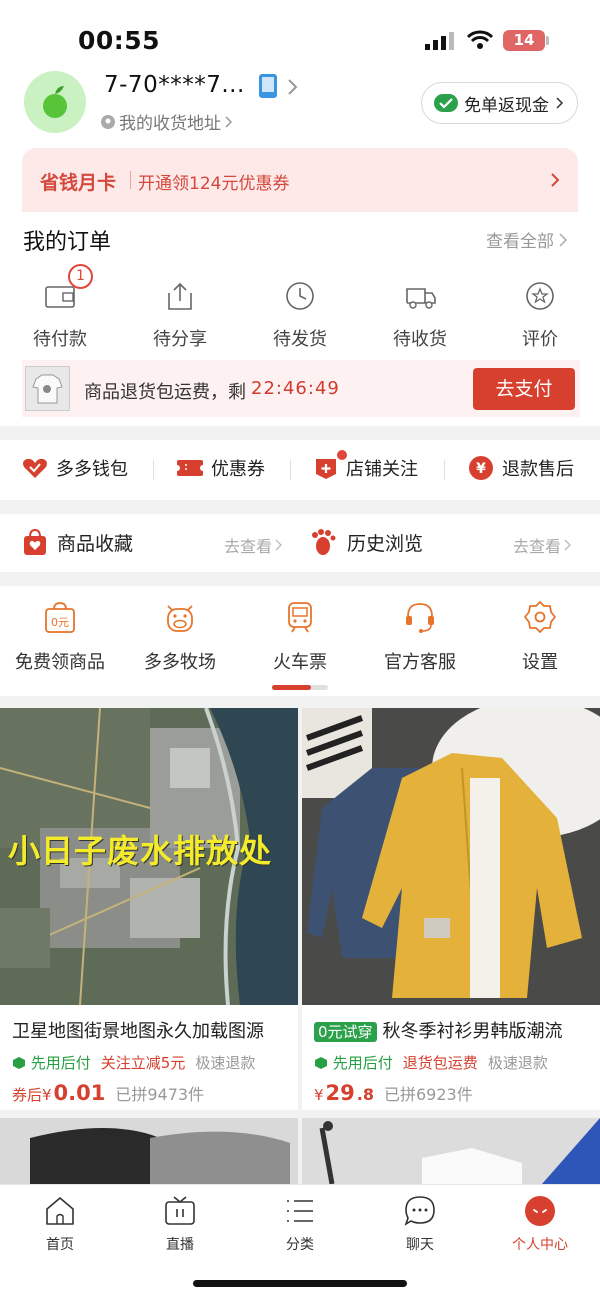 This screenshot has width=600, height=1300. Describe the element at coordinates (140, 851) in the screenshot. I see `image-overlay-text: 小日子废水排放处` at that location.